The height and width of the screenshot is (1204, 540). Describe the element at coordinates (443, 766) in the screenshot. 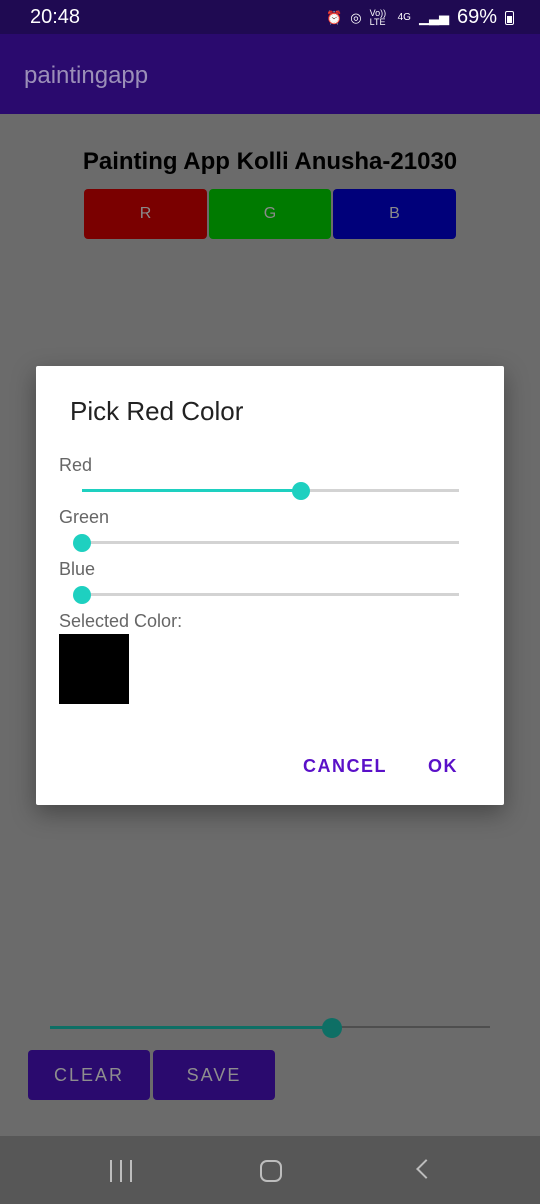

I see `ok-button: OK` at that location.